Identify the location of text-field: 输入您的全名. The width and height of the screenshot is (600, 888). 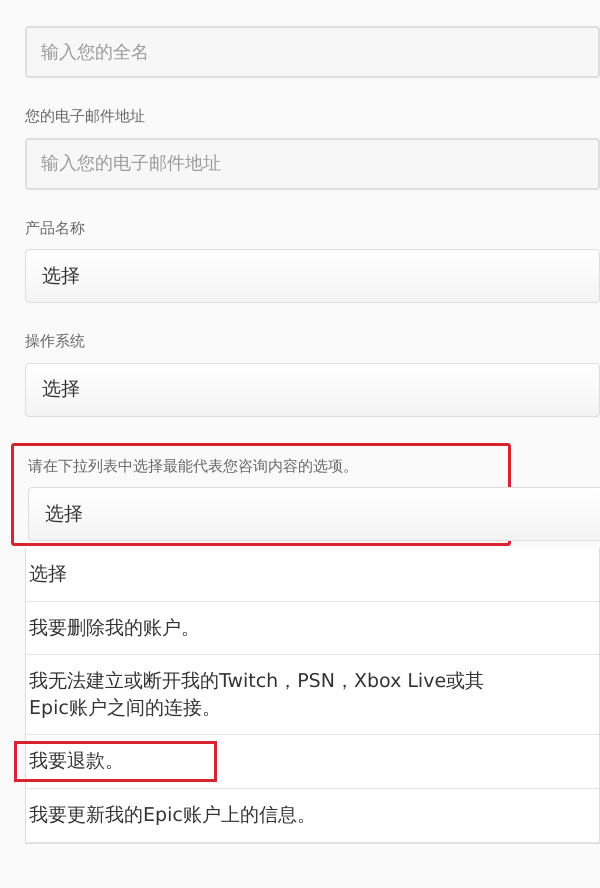
(312, 52).